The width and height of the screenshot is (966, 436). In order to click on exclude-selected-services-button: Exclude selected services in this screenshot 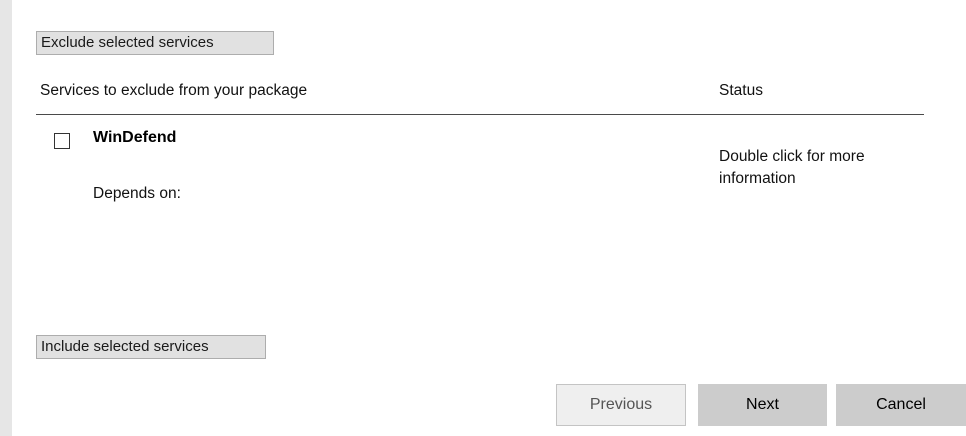, I will do `click(155, 43)`.